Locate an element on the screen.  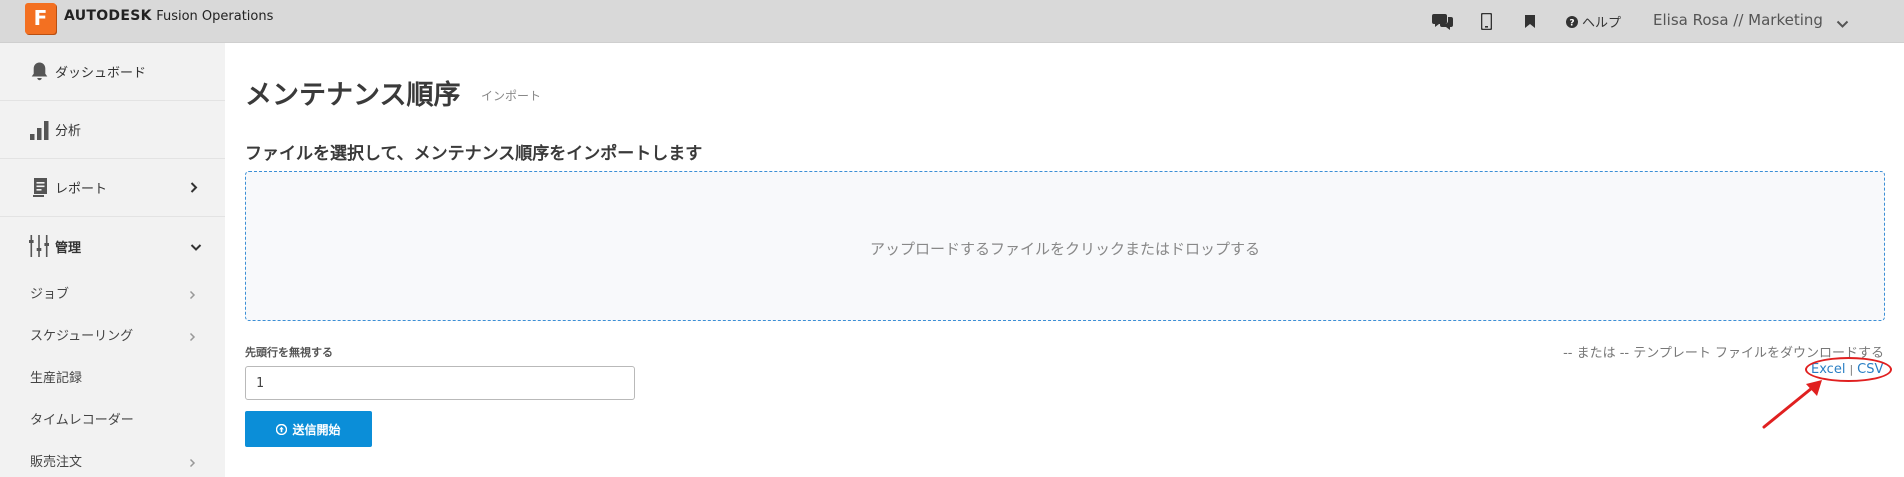
skip-rows-label: 先頭行を無視する is located at coordinates (289, 352).